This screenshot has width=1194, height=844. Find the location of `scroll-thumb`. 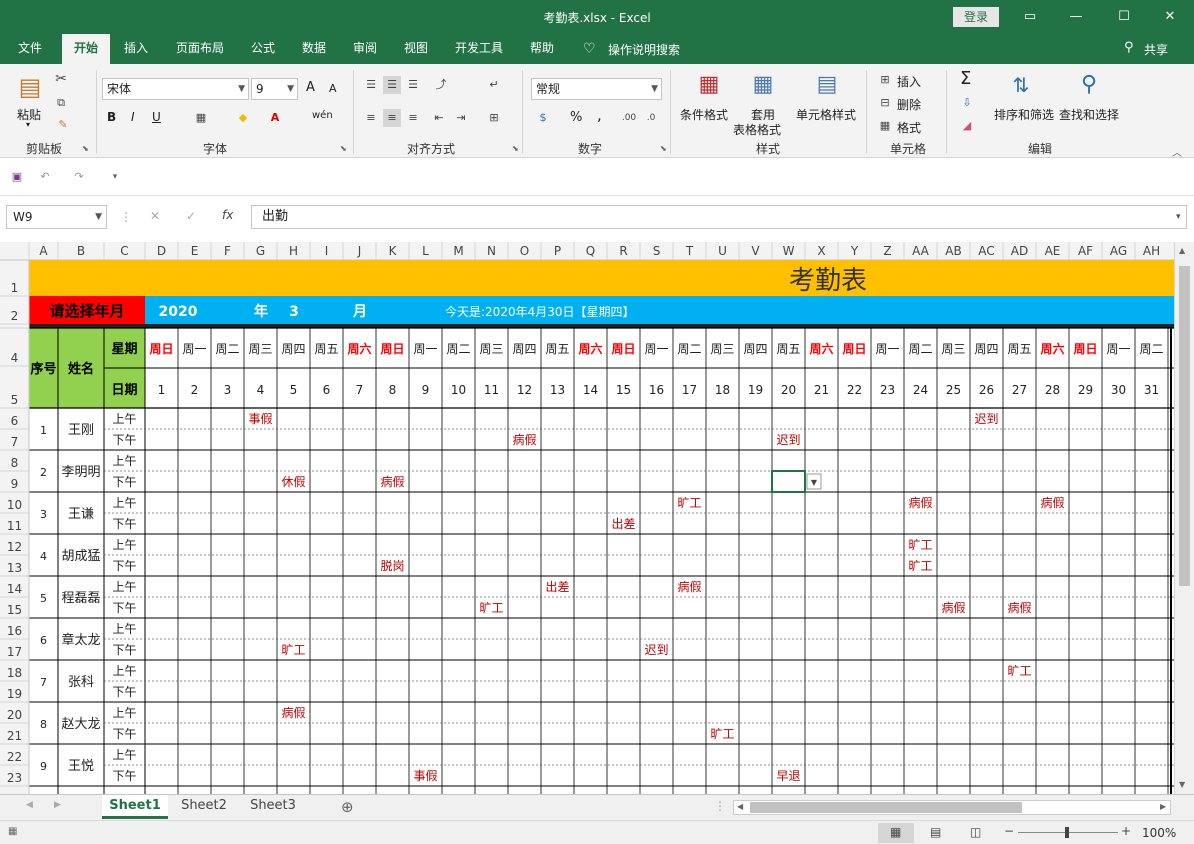

scroll-thumb is located at coordinates (1184, 426).